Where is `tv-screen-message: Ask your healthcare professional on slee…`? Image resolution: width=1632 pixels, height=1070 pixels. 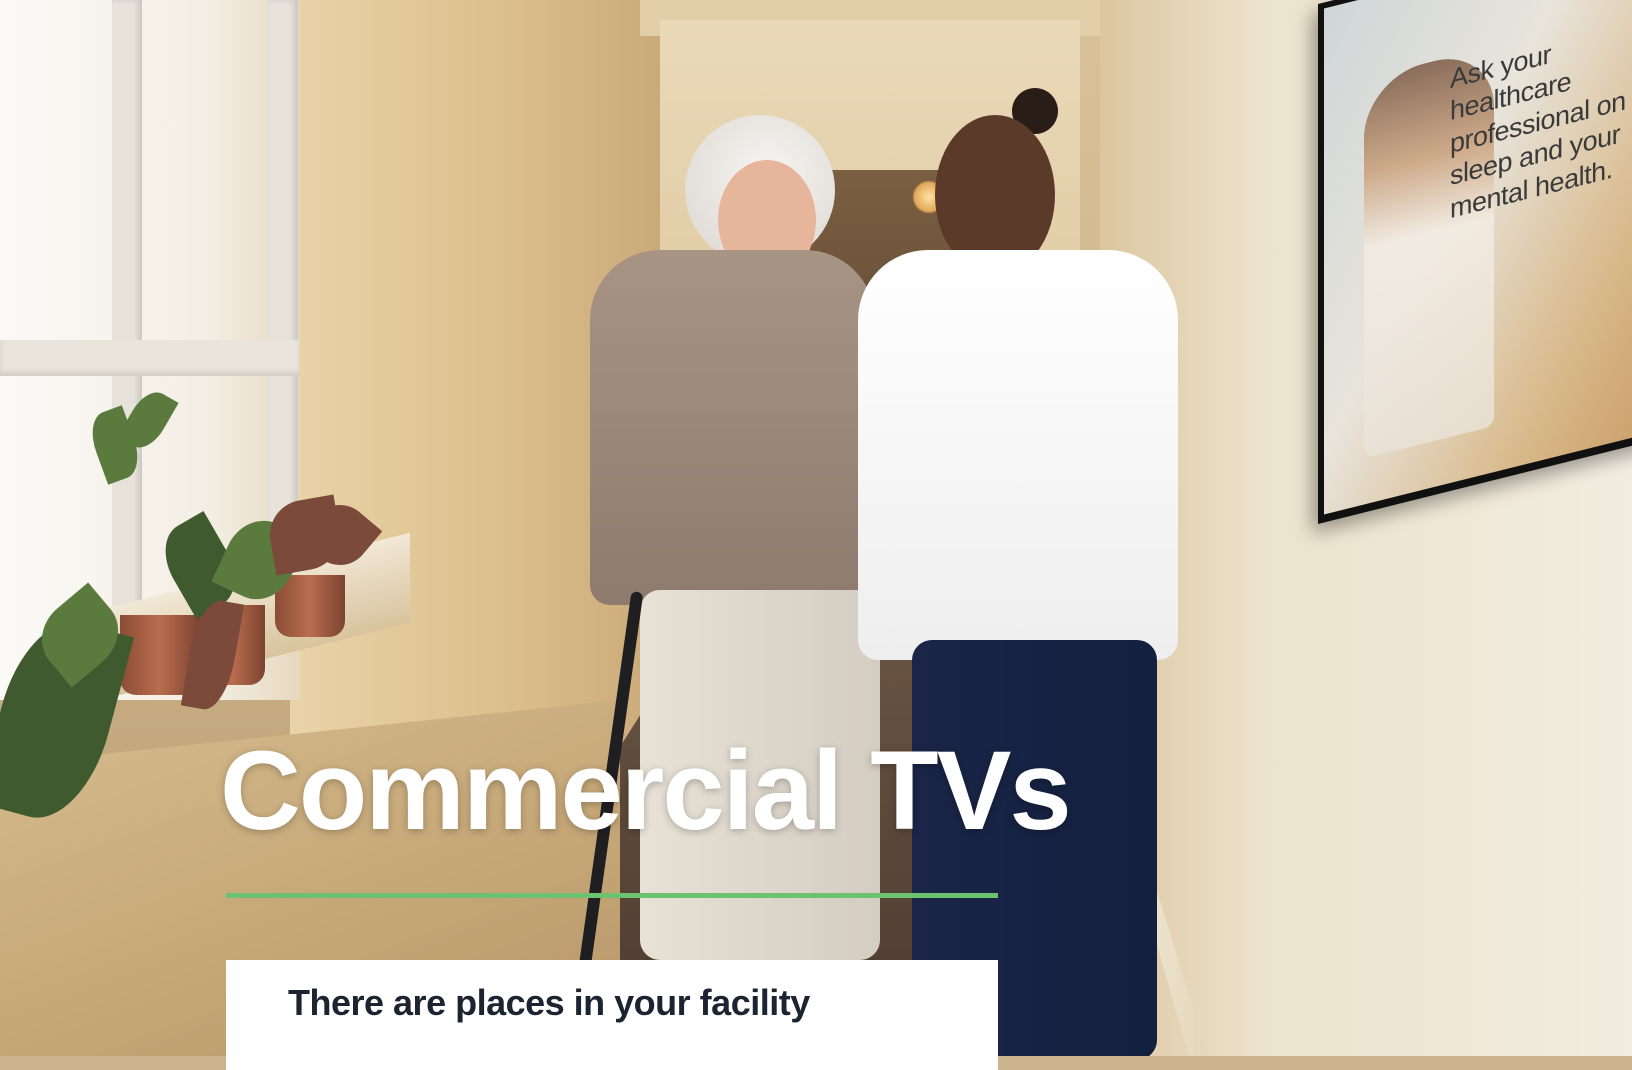
tv-screen-message: Ask your healthcare professional on slee… is located at coordinates (1541, 116).